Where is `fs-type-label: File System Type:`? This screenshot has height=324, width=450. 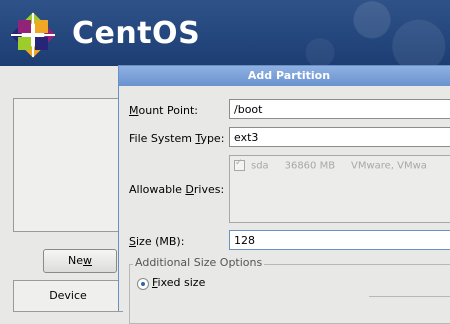
fs-type-label: File System Type: is located at coordinates (177, 138).